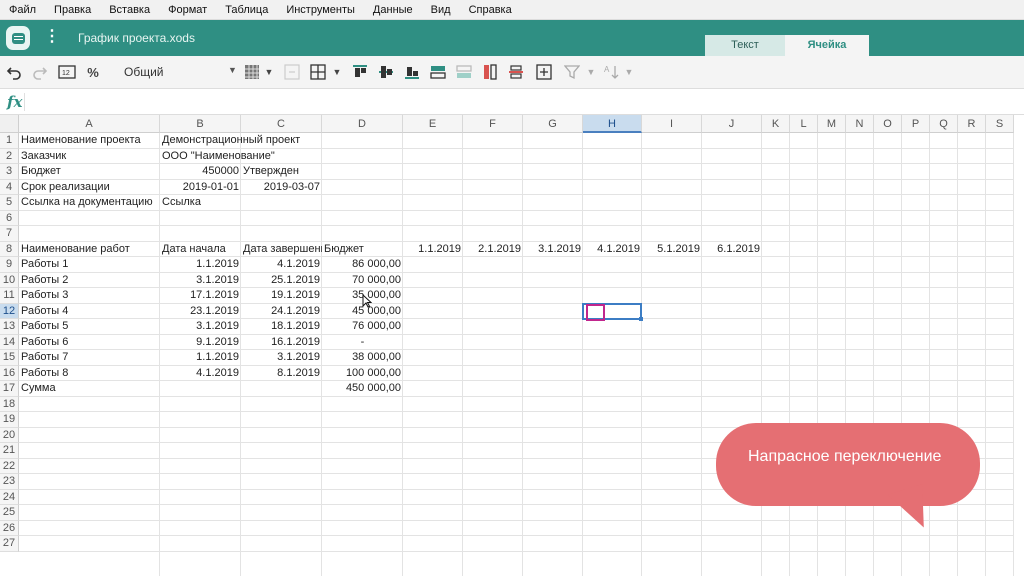 The height and width of the screenshot is (576, 1024). What do you see at coordinates (200, 281) in the screenshot?
I see `cell-B10: 3.1.2019` at bounding box center [200, 281].